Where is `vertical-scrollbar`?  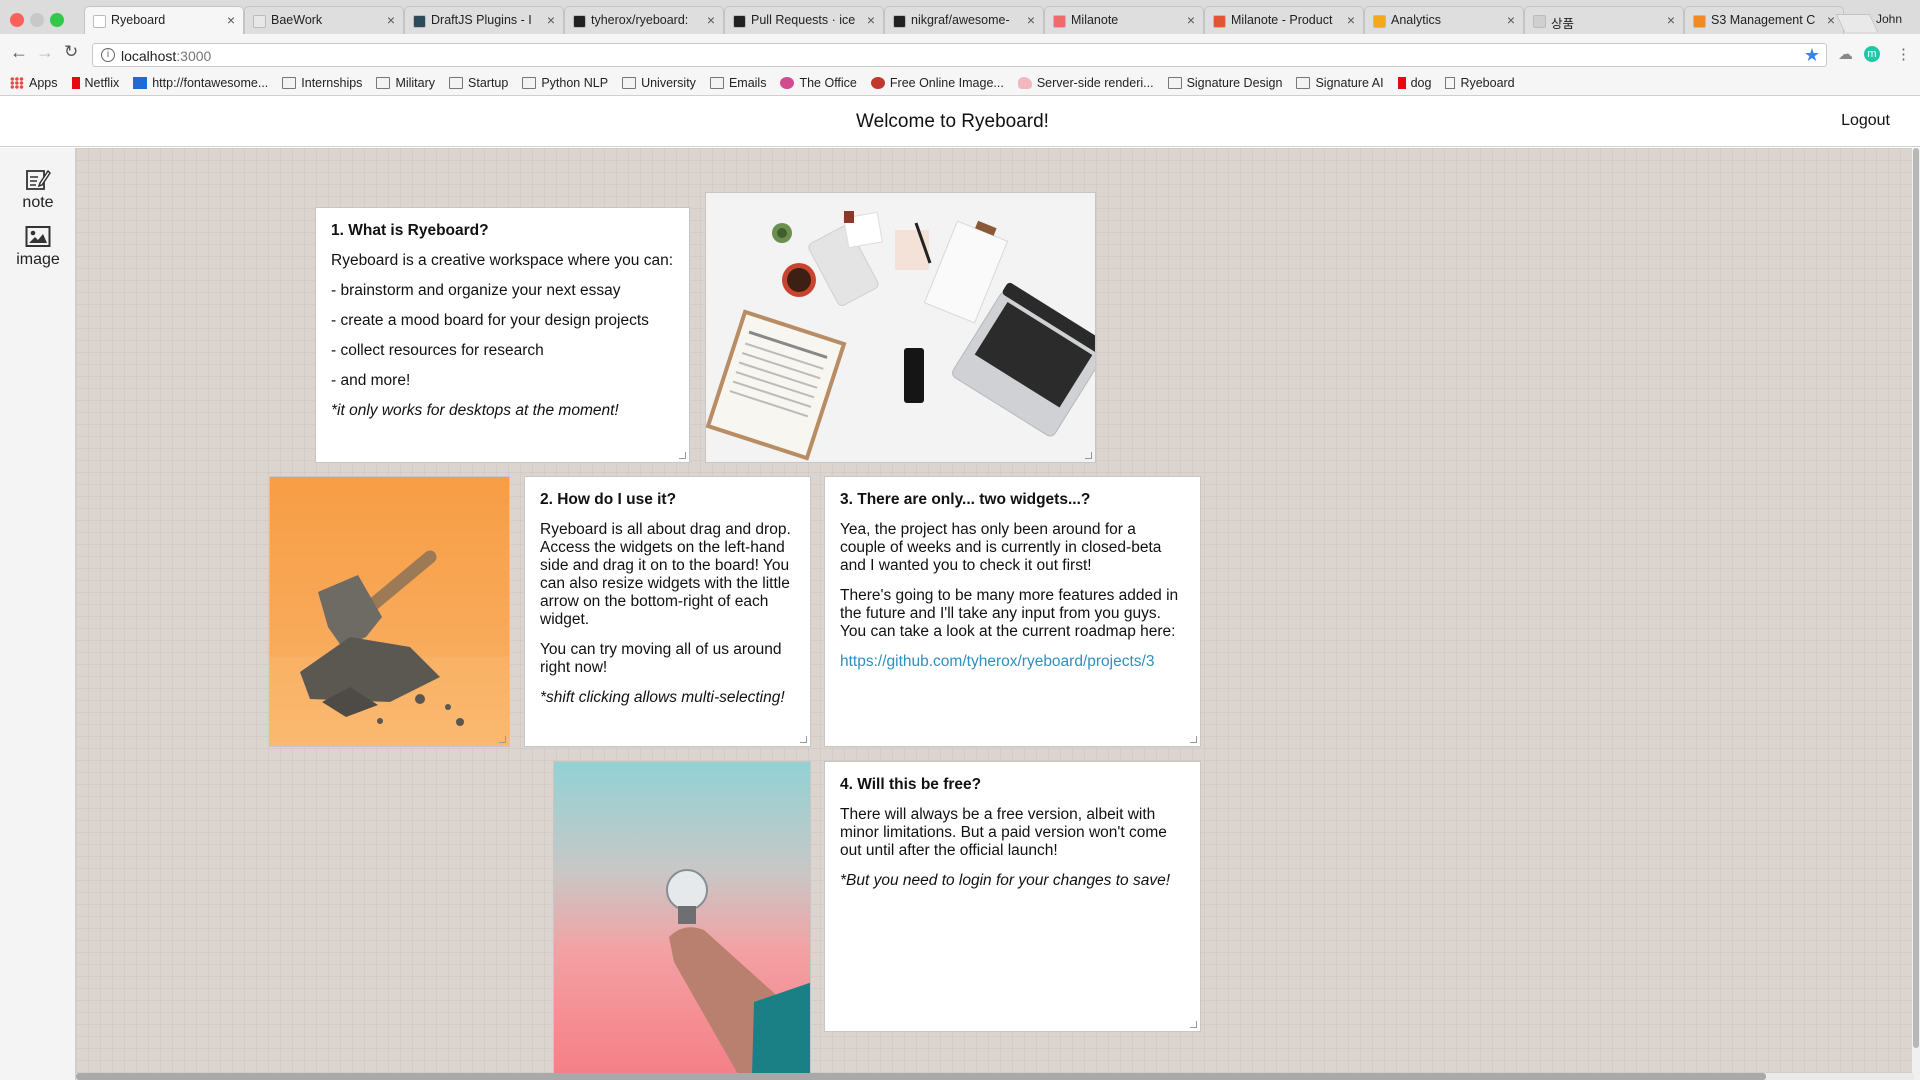
vertical-scrollbar is located at coordinates (1916, 614).